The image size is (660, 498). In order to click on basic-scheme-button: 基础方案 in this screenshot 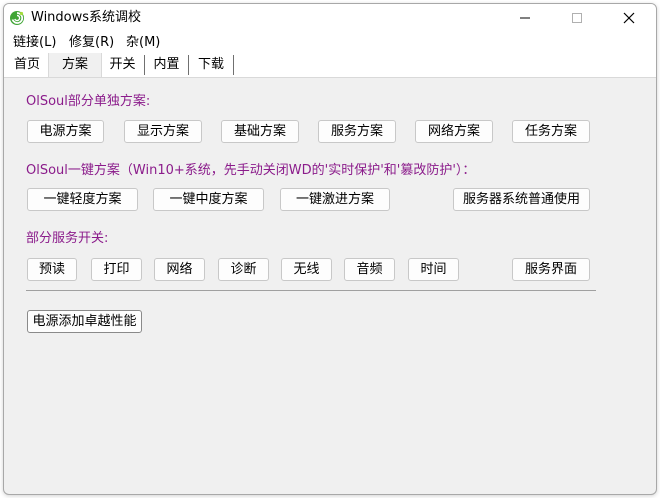, I will do `click(260, 131)`.